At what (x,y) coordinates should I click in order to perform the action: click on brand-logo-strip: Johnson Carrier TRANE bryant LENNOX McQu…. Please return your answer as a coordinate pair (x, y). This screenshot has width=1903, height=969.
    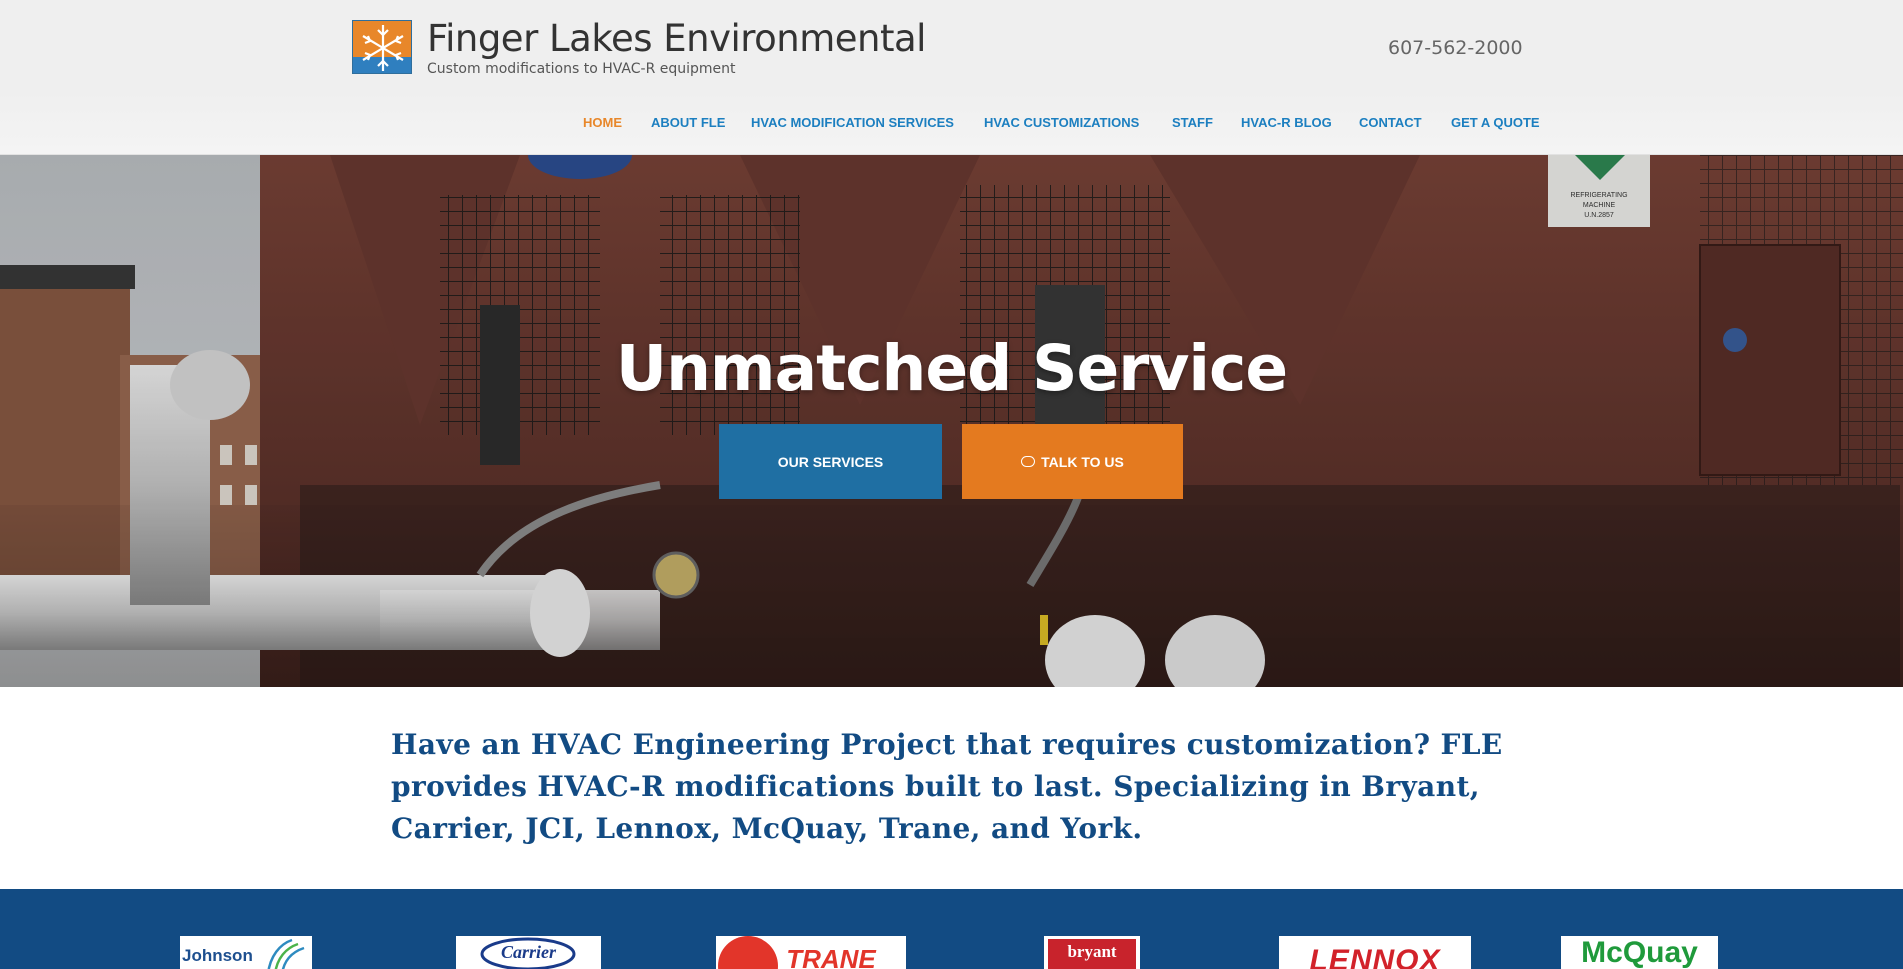
    Looking at the image, I should click on (951, 929).